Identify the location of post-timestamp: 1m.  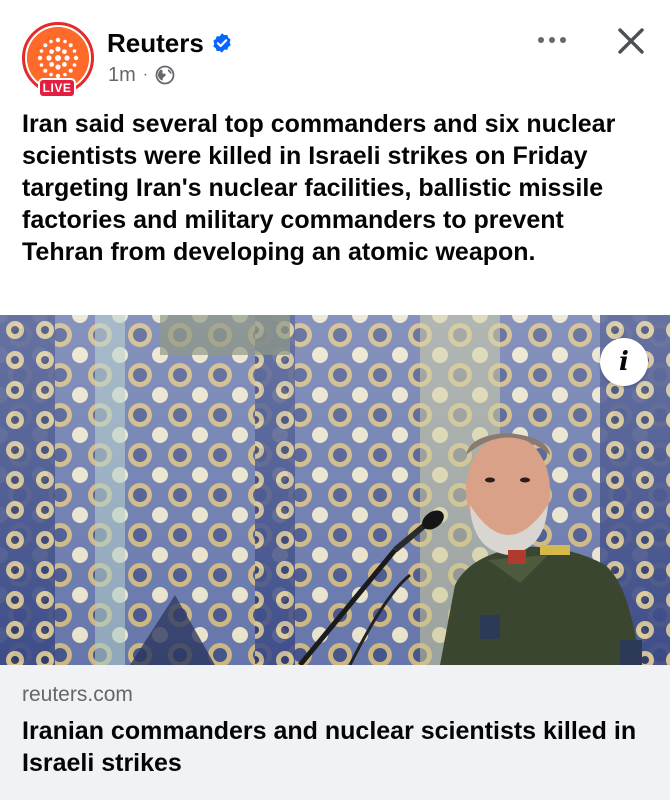
(122, 75).